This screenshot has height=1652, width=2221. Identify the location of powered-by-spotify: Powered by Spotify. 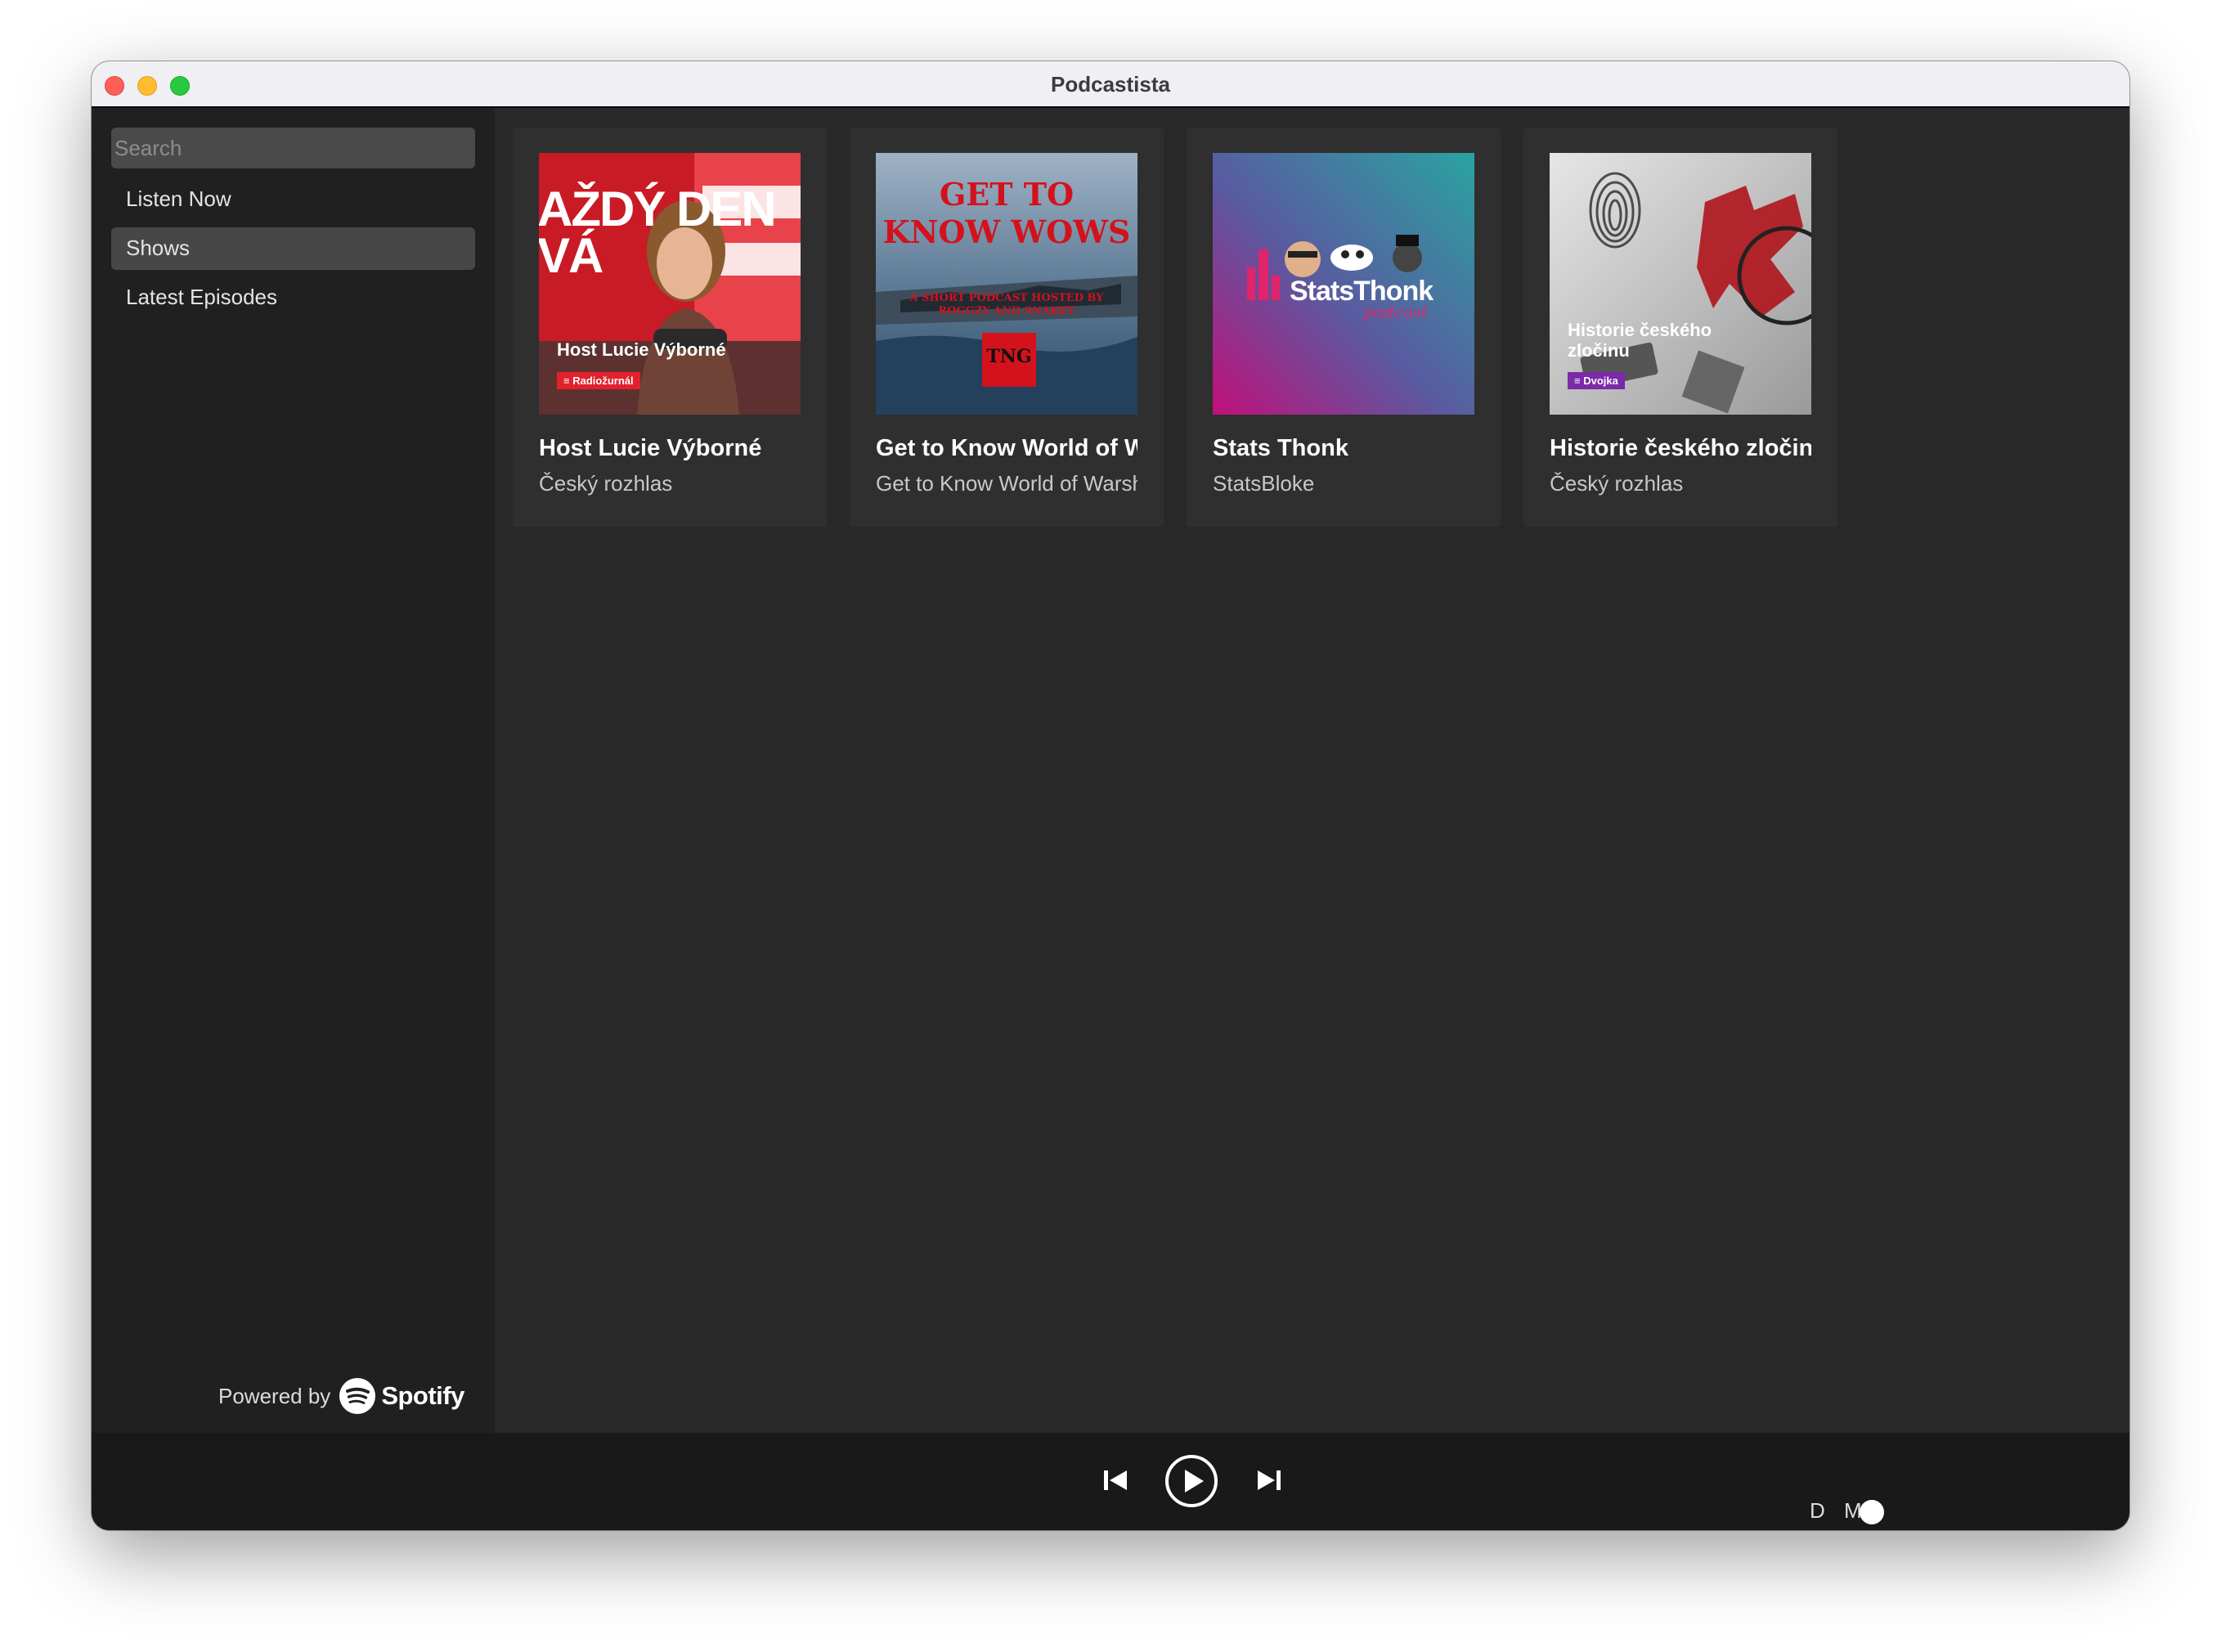
(341, 1396).